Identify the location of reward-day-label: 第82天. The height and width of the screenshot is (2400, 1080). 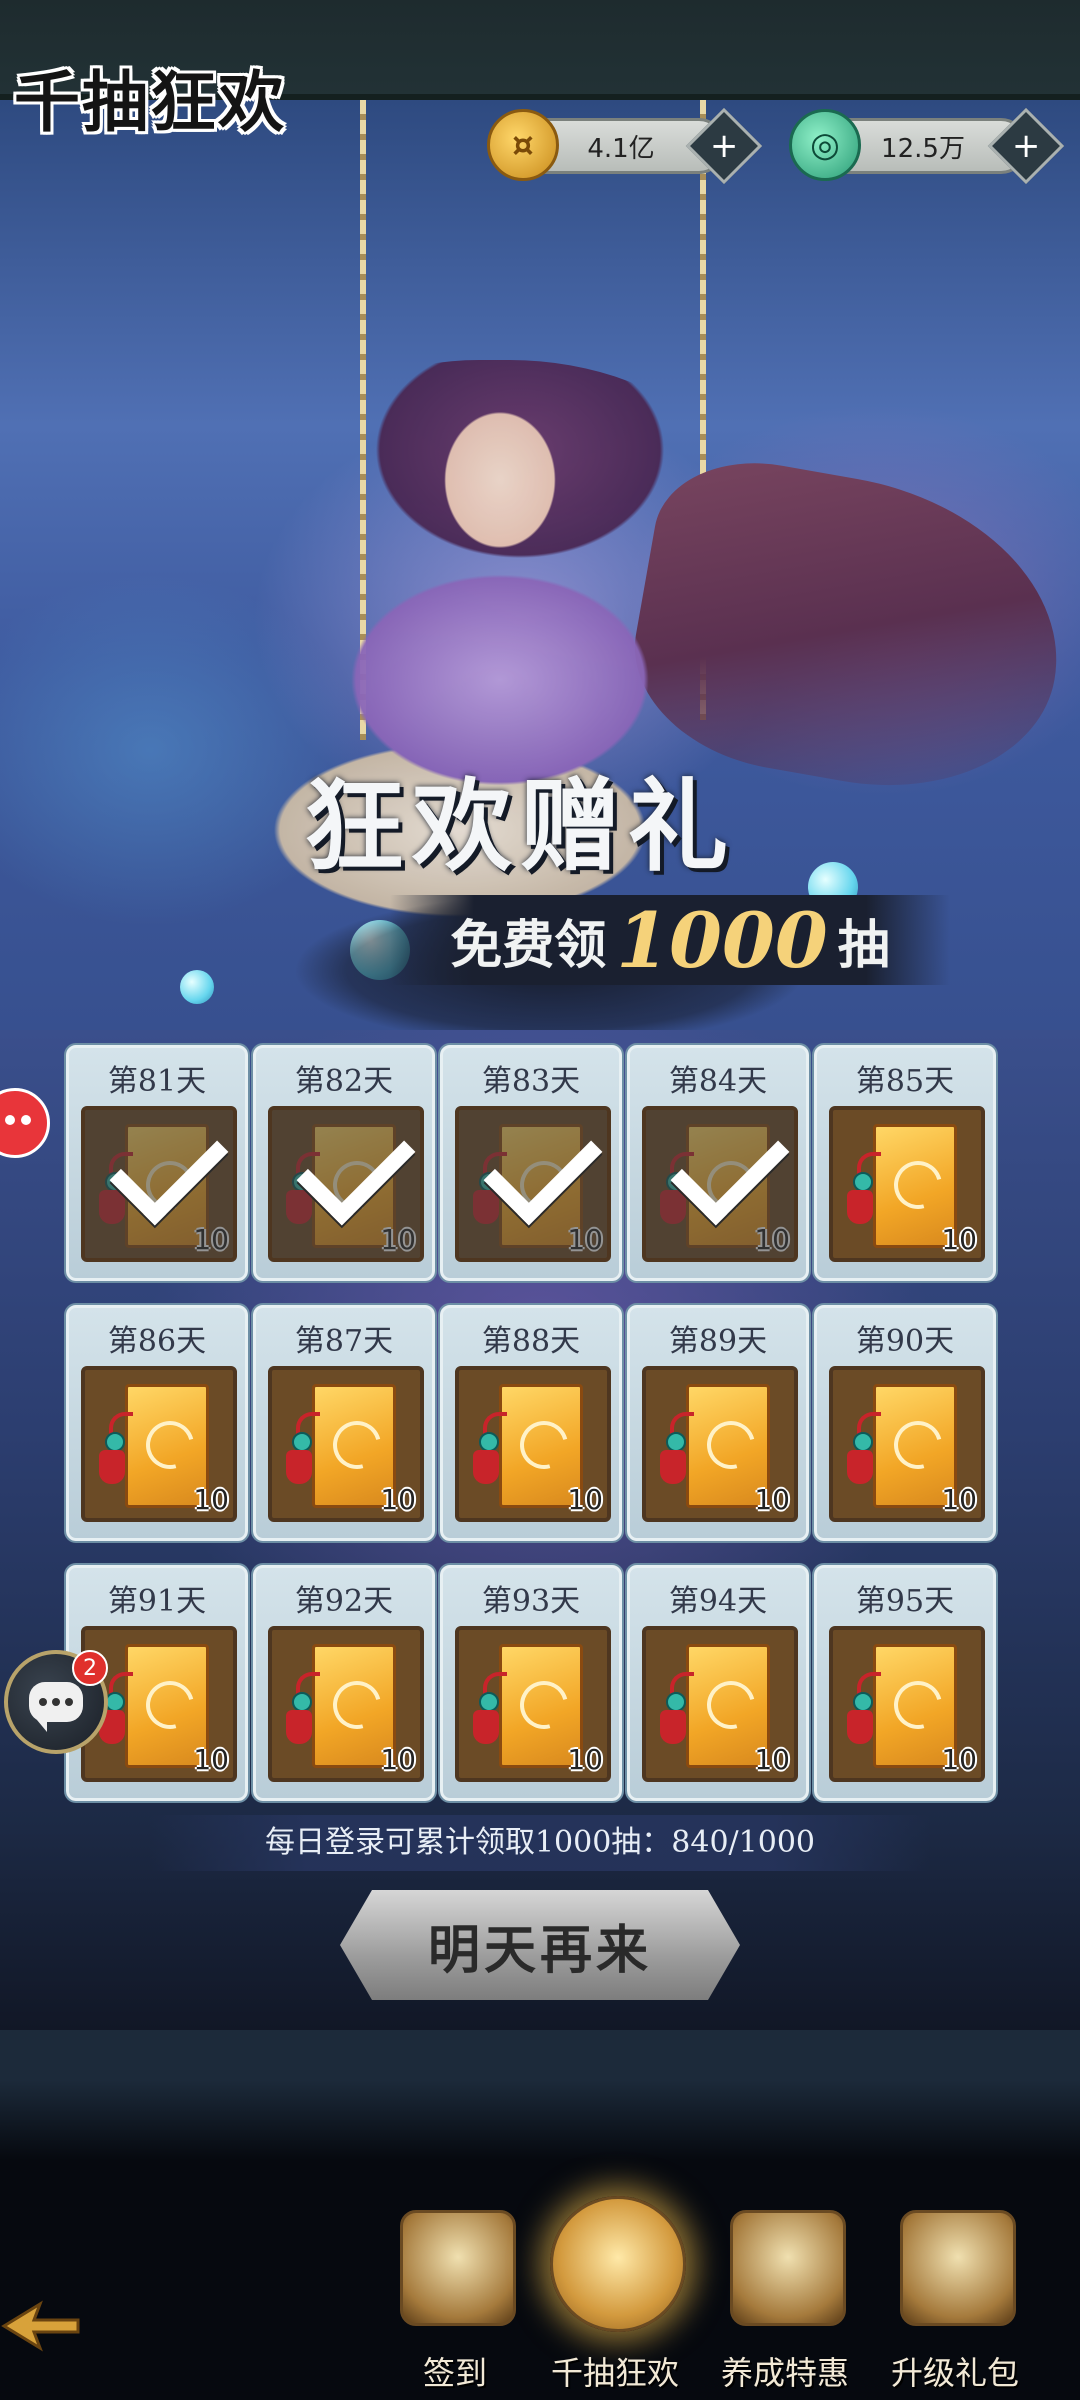
(344, 1081).